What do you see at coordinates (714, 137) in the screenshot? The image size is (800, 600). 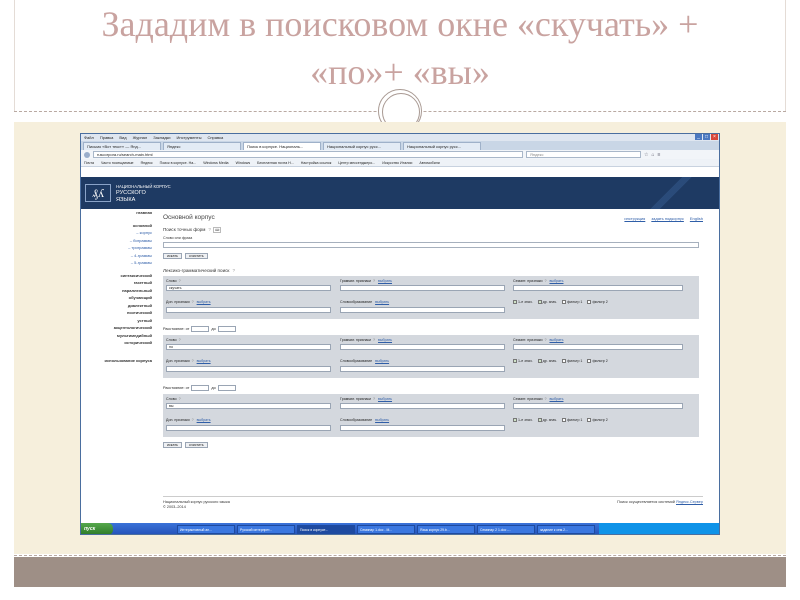 I see `close-button: ×` at bounding box center [714, 137].